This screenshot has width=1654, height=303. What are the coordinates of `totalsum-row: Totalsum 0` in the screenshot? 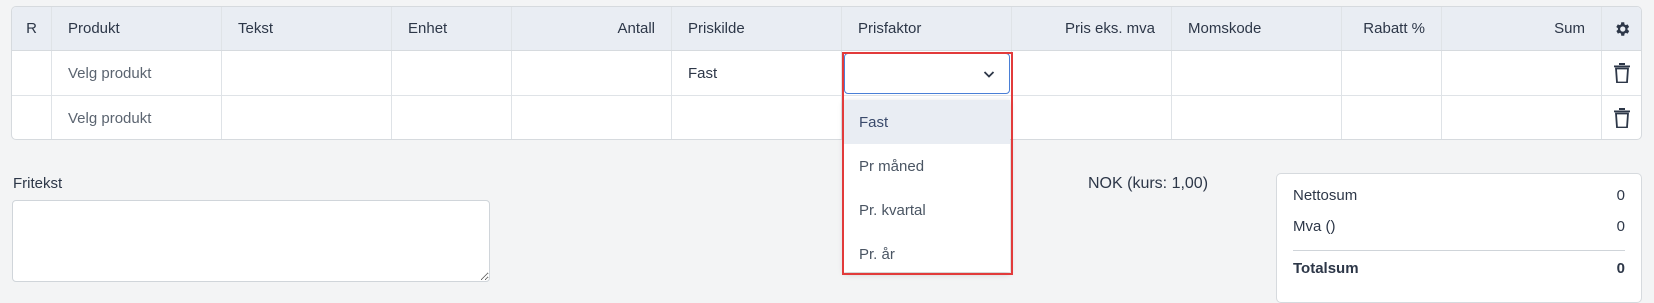 It's located at (1459, 268).